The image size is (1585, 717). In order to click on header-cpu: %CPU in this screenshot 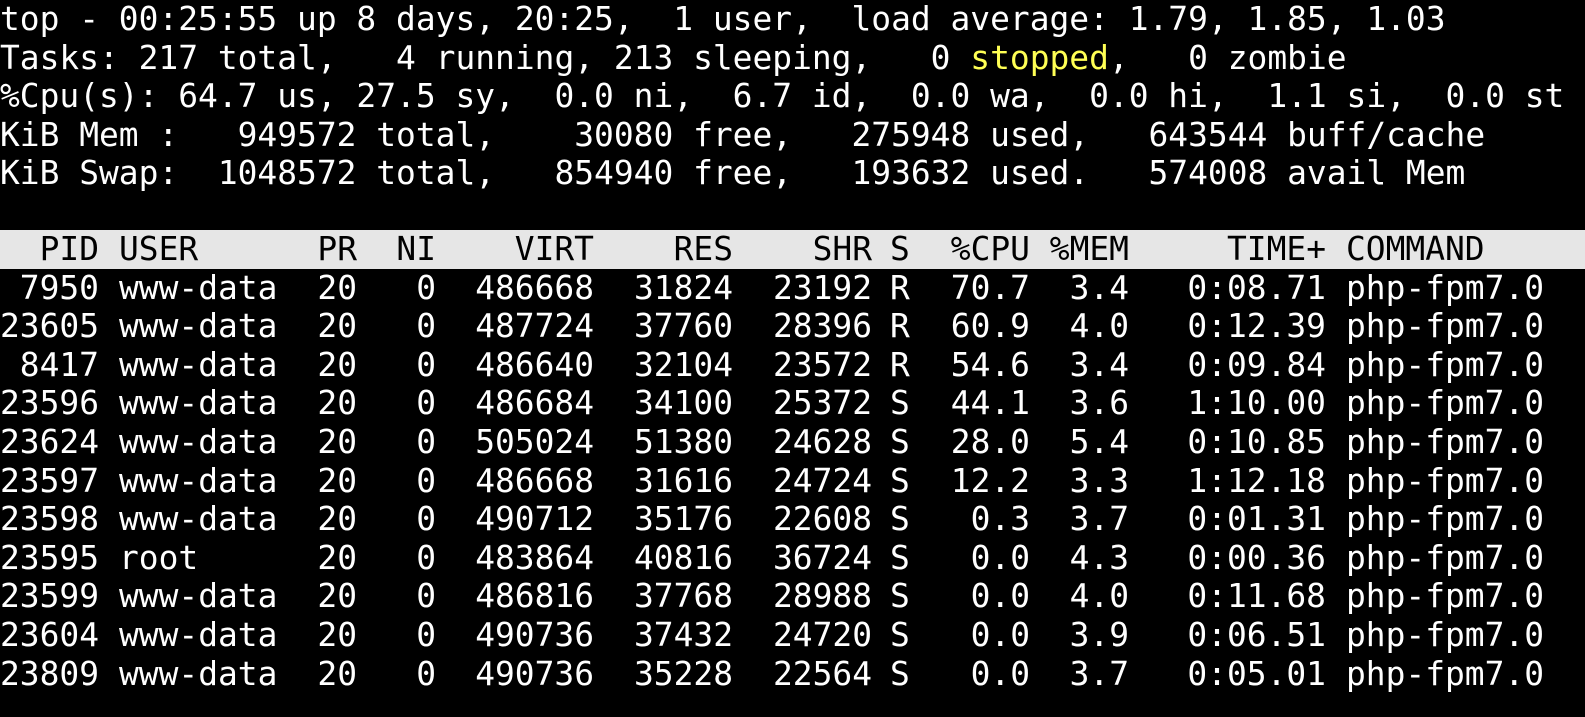, I will do `click(990, 248)`.